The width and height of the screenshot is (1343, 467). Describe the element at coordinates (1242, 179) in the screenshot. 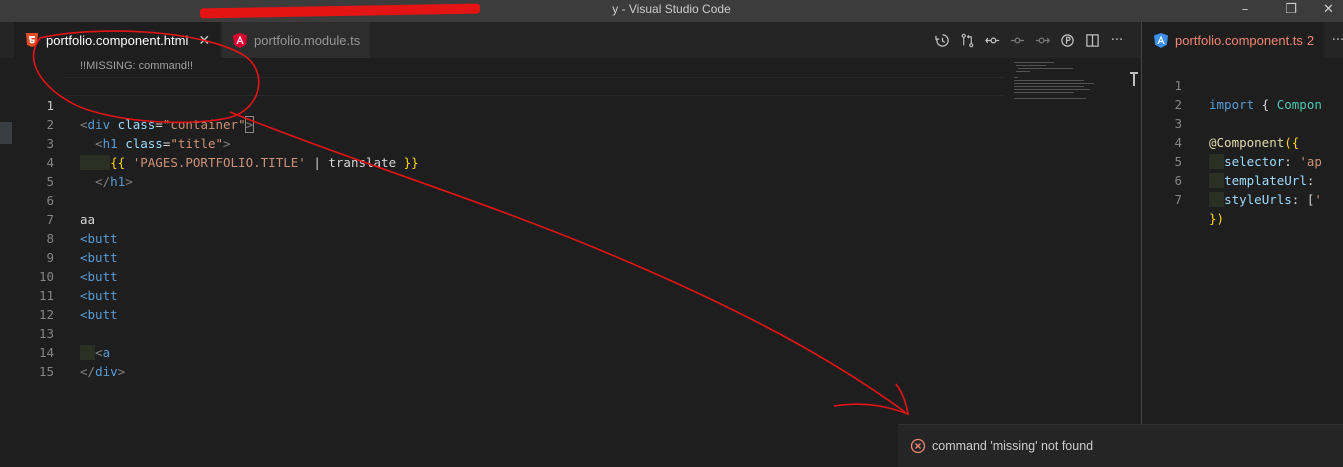

I see `code-line-6: 6 styleUrls: ['` at that location.